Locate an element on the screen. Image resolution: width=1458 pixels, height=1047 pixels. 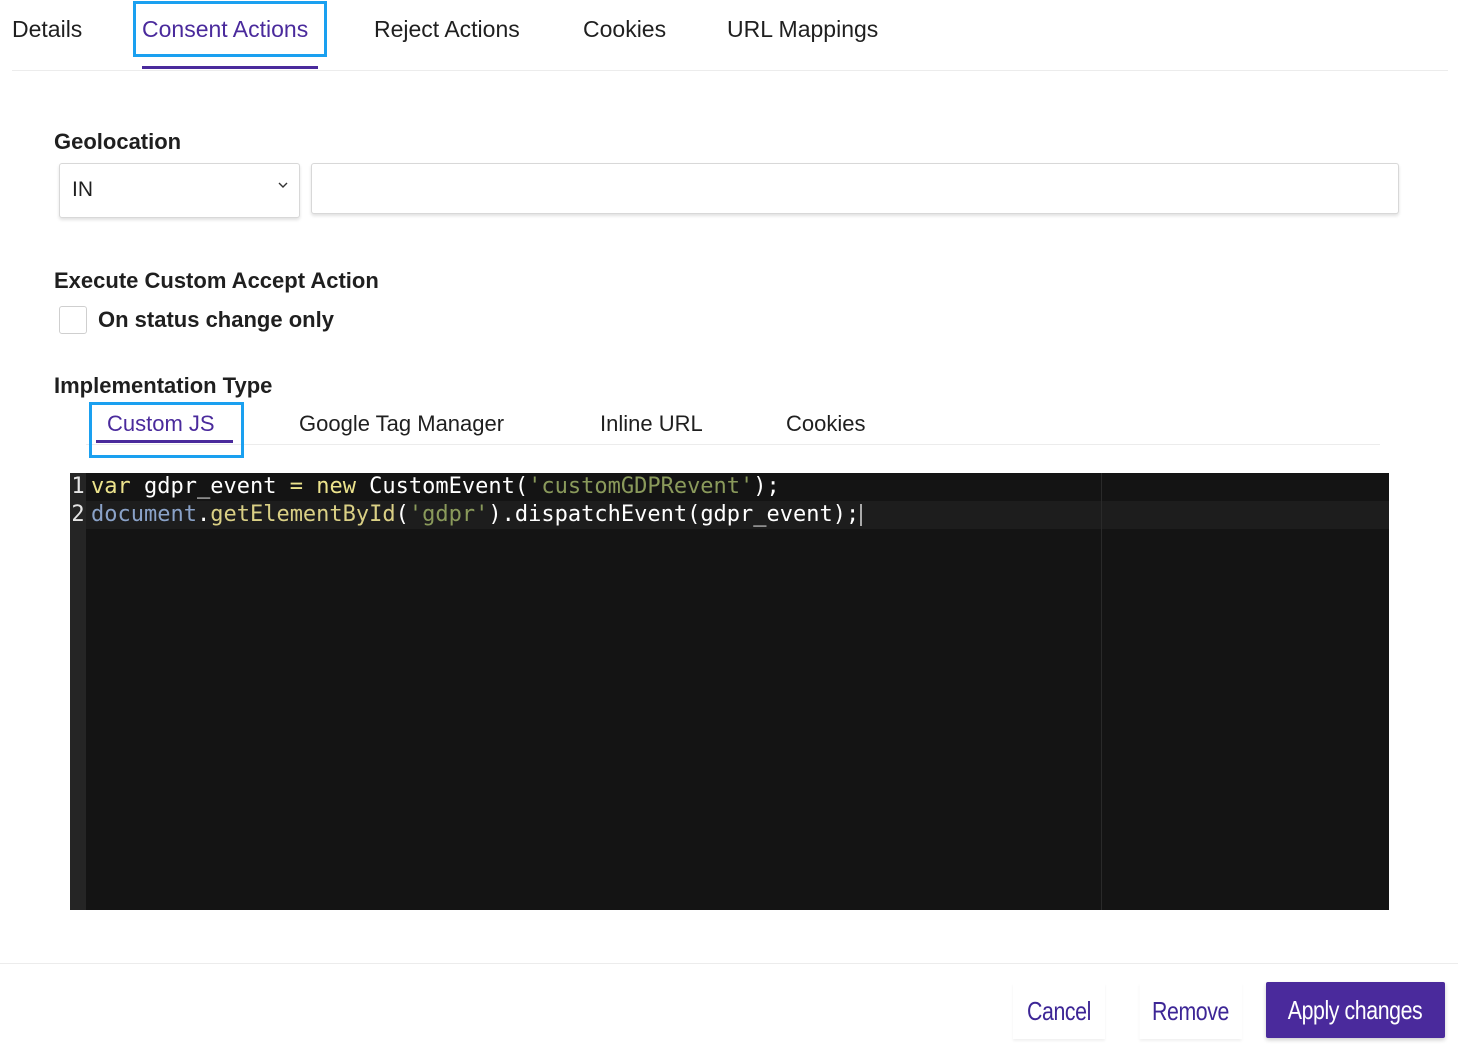
status-change-checkbox-label: On status change only is located at coordinates (216, 320).